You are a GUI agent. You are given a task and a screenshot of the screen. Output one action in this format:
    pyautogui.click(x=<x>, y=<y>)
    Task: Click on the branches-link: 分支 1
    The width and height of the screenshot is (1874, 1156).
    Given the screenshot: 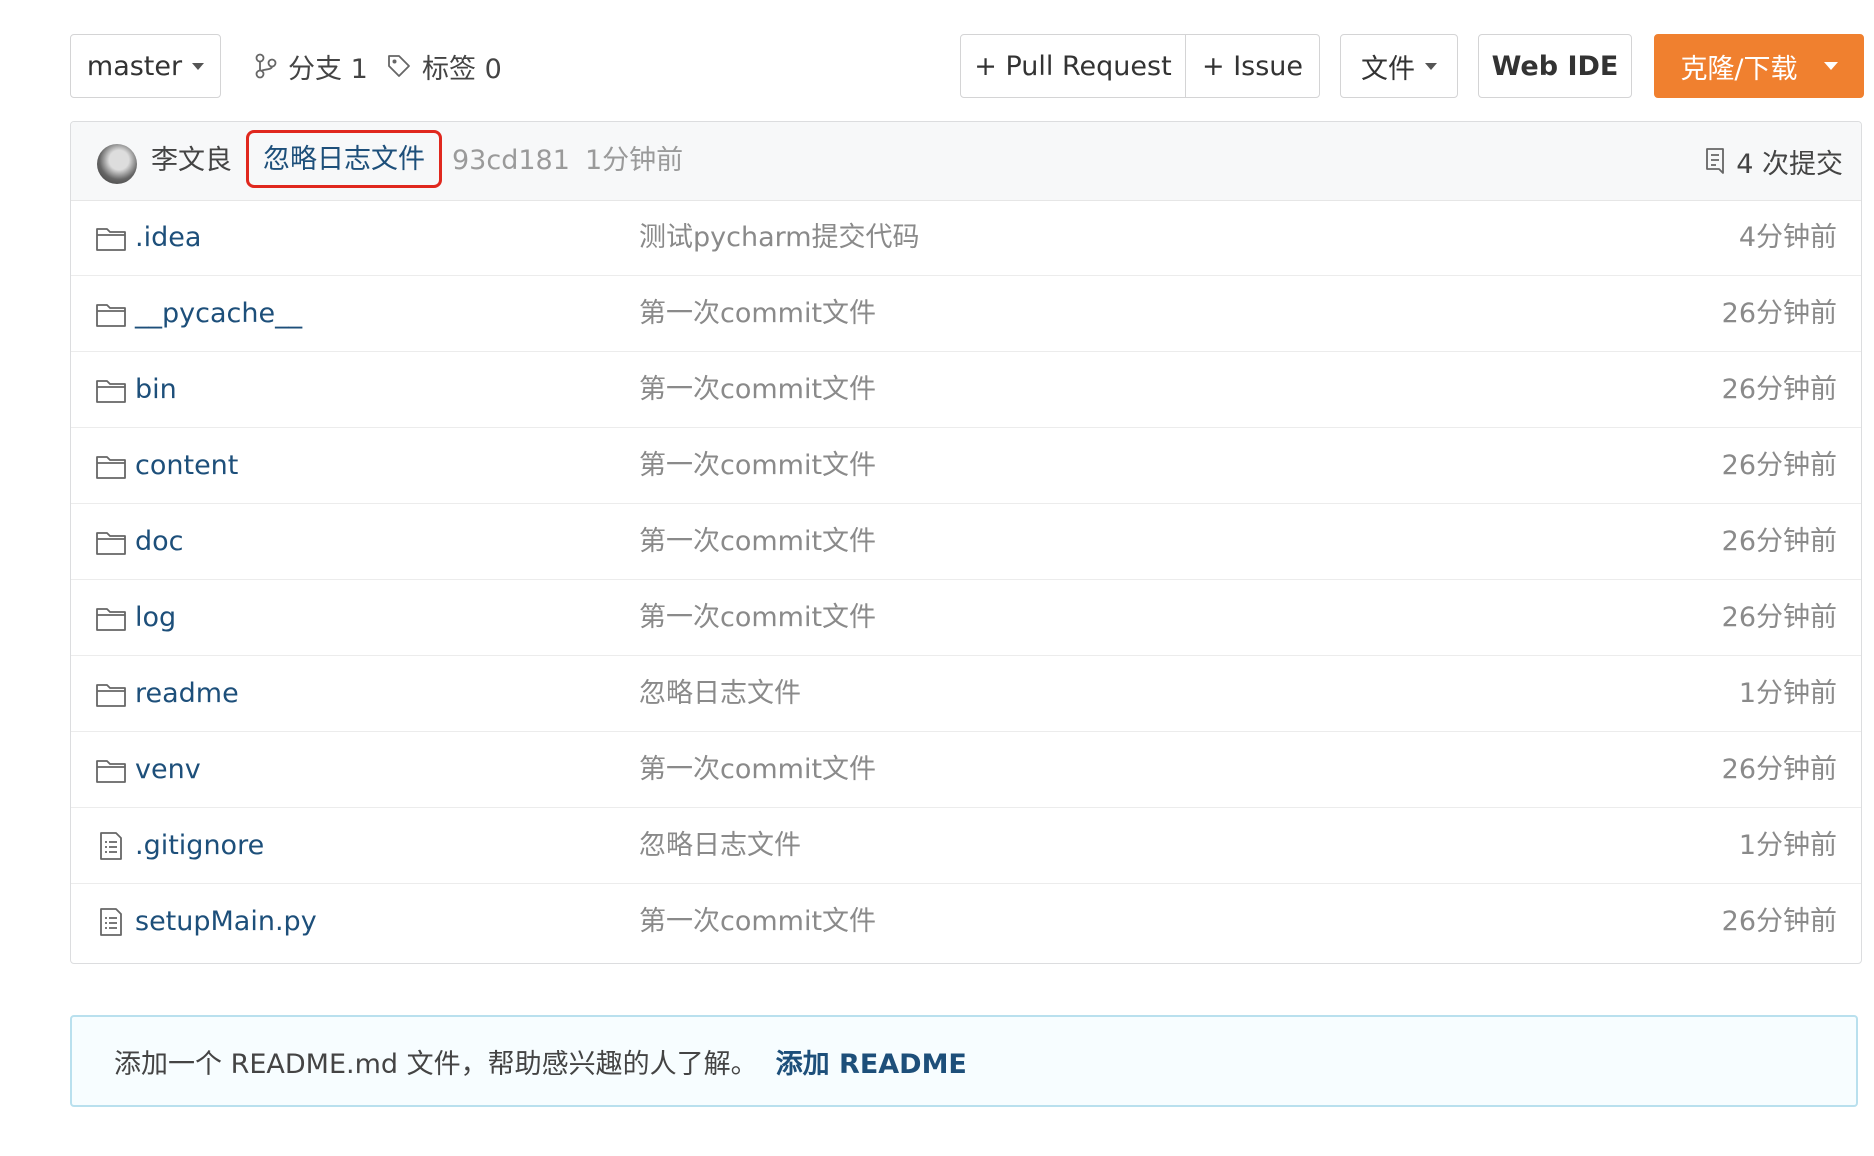 What is the action you would take?
    pyautogui.click(x=311, y=66)
    